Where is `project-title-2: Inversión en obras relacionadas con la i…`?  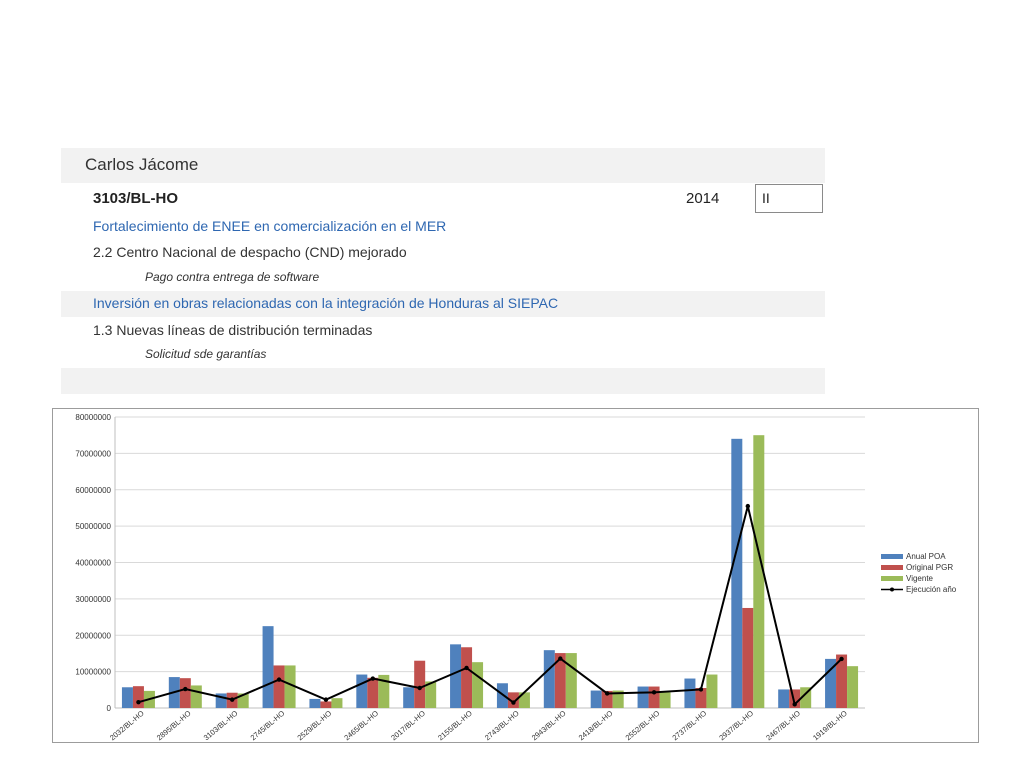 project-title-2: Inversión en obras relacionadas con la i… is located at coordinates (326, 303).